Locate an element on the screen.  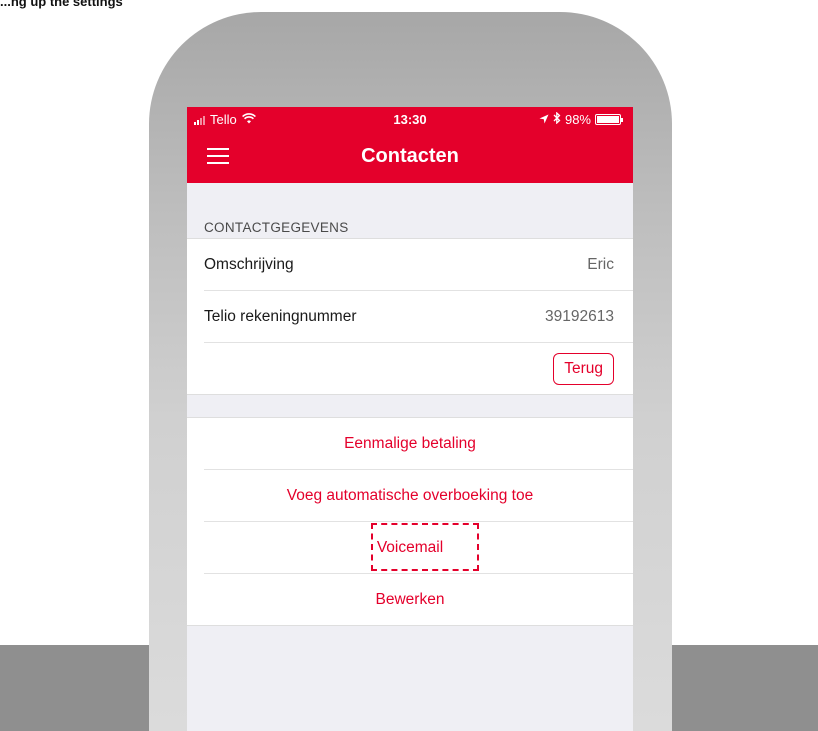
detail-label: Omschrijving is located at coordinates (249, 264).